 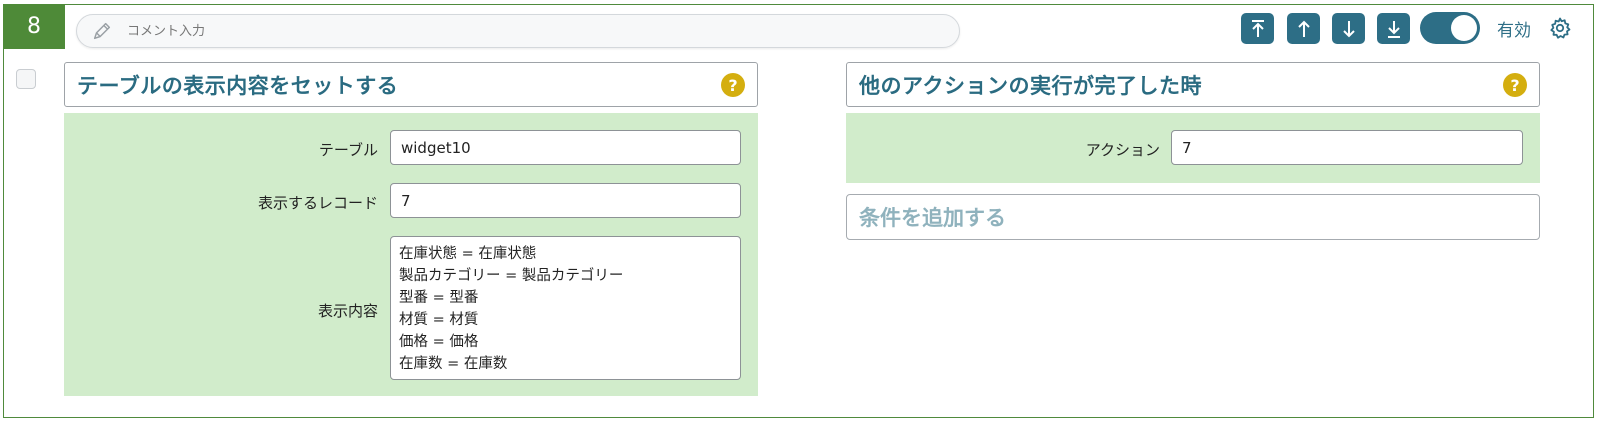 I want to click on action-panel-title: テーブルの表示内容をセットする, so click(x=238, y=85).